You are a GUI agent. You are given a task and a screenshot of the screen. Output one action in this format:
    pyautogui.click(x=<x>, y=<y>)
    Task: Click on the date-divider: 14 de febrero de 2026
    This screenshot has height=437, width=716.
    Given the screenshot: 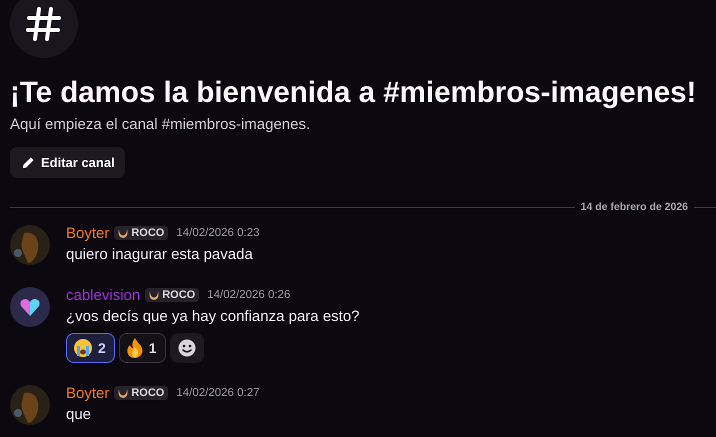 What is the action you would take?
    pyautogui.click(x=634, y=207)
    